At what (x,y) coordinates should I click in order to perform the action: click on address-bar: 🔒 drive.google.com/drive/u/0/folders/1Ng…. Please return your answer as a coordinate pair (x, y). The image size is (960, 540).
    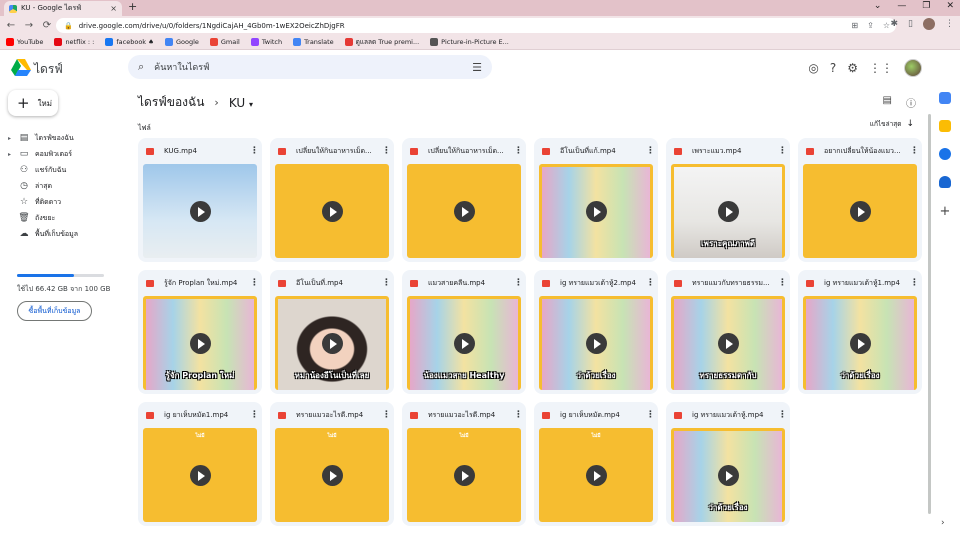
    Looking at the image, I should click on (476, 25).